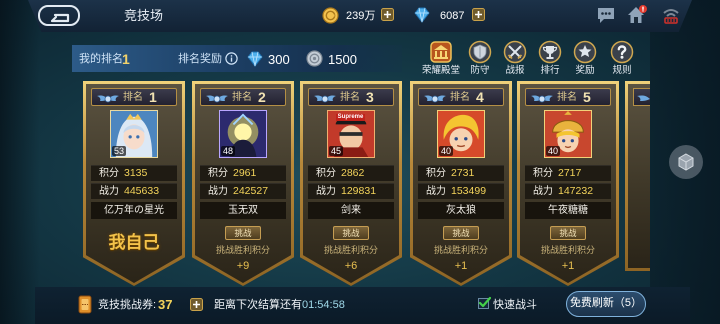 This screenshot has width=720, height=324. What do you see at coordinates (351, 134) in the screenshot?
I see `avatar: Supreme 45` at bounding box center [351, 134].